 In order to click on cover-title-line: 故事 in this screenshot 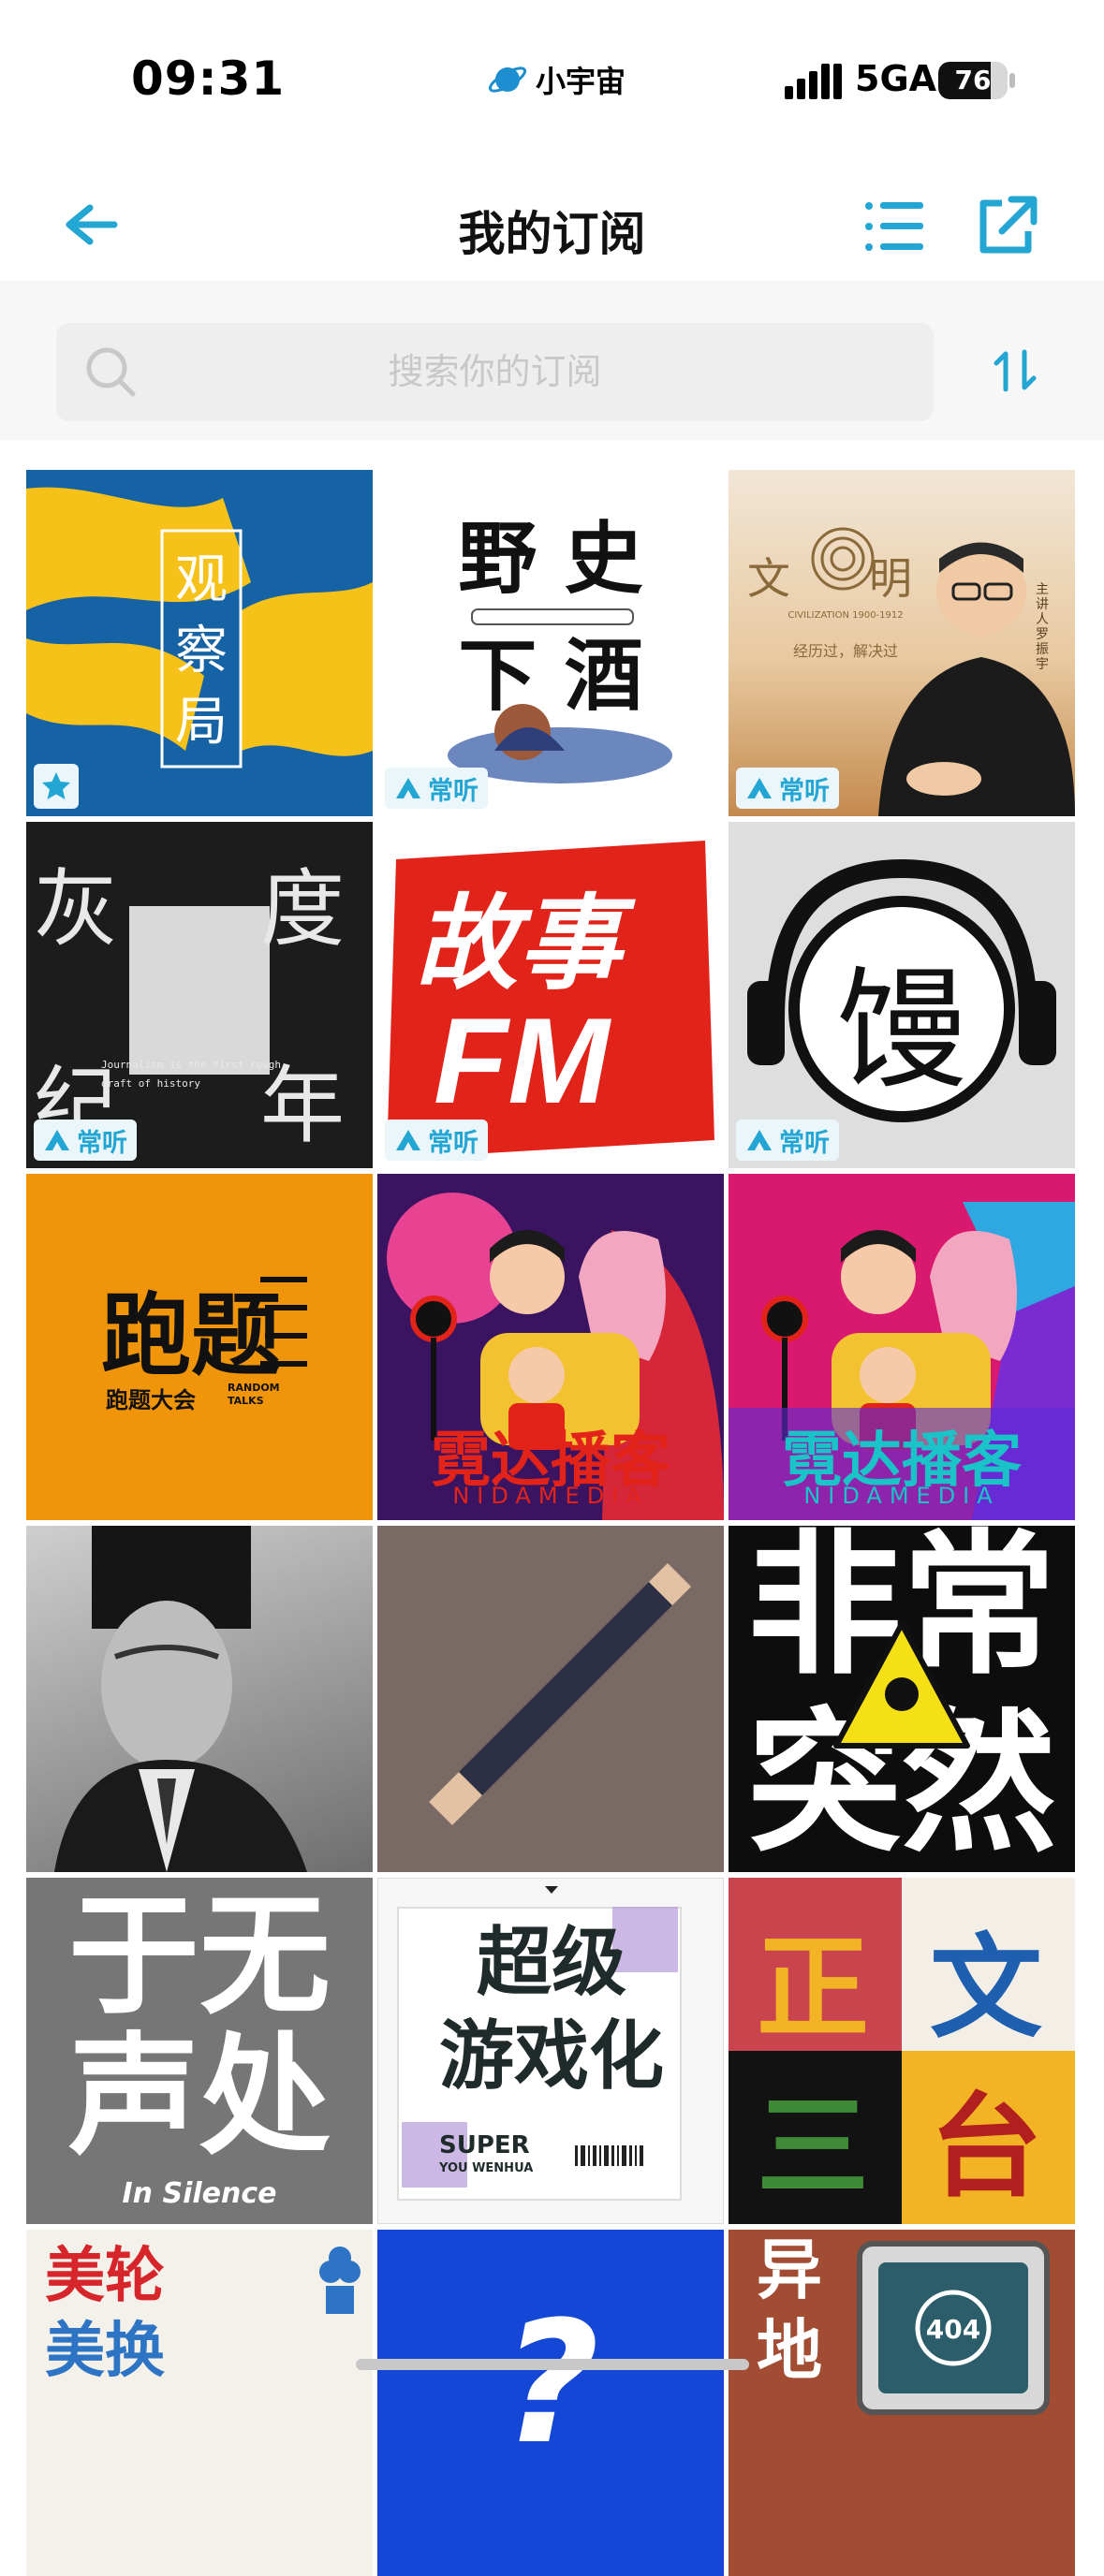, I will do `click(518, 943)`.